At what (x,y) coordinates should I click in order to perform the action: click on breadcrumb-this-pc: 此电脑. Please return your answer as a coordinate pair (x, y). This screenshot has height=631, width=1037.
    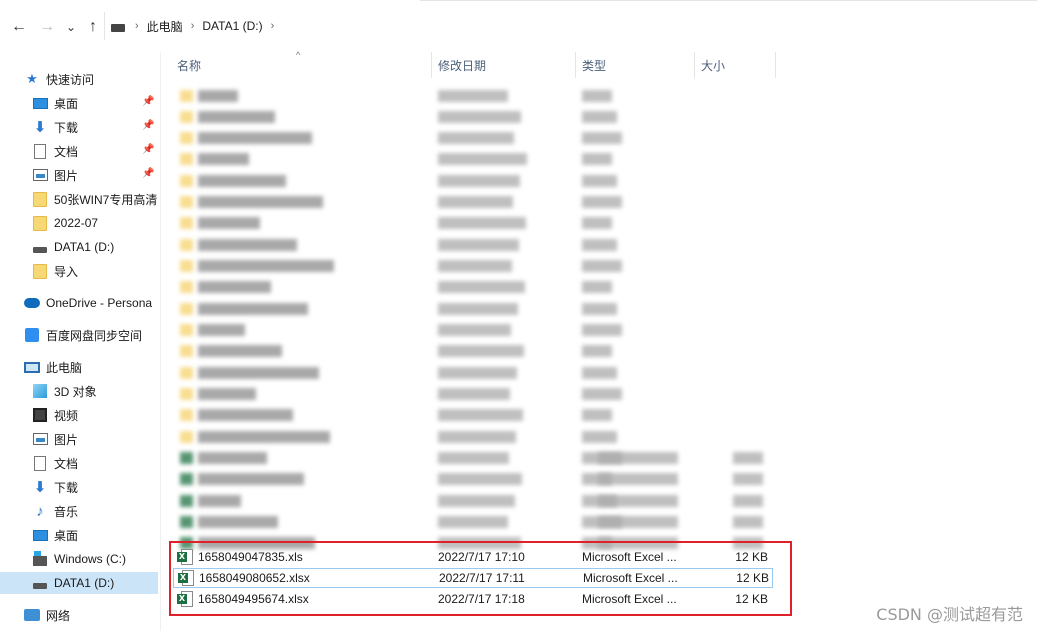
    Looking at the image, I should click on (165, 26).